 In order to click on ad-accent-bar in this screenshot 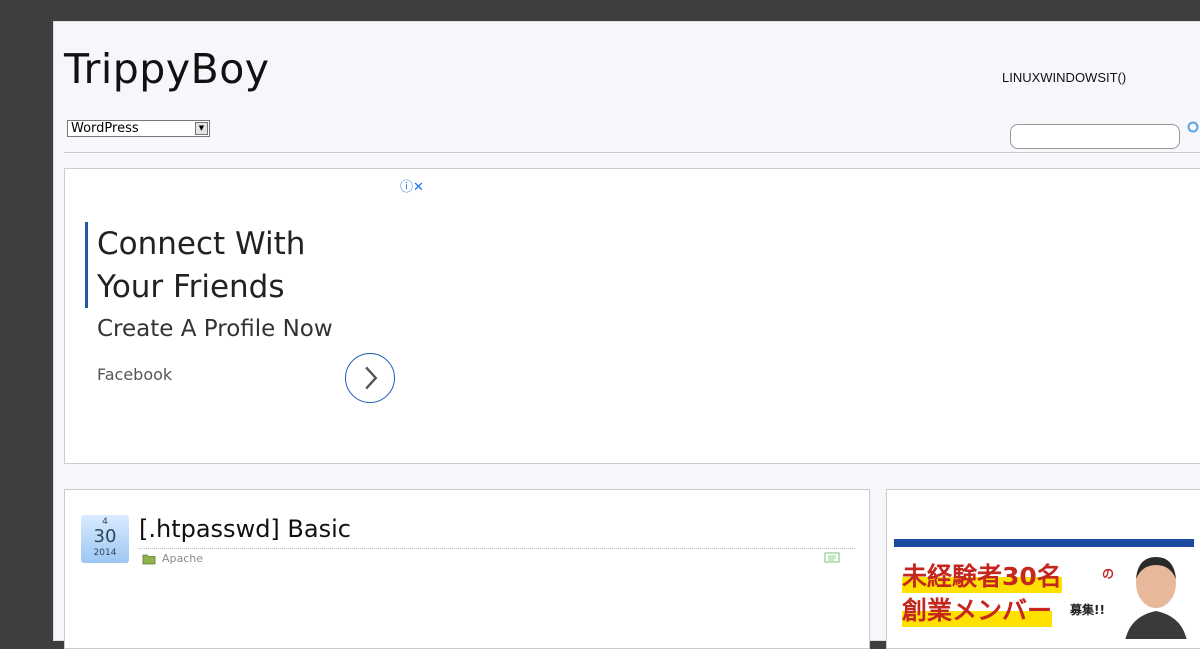, I will do `click(86, 265)`.